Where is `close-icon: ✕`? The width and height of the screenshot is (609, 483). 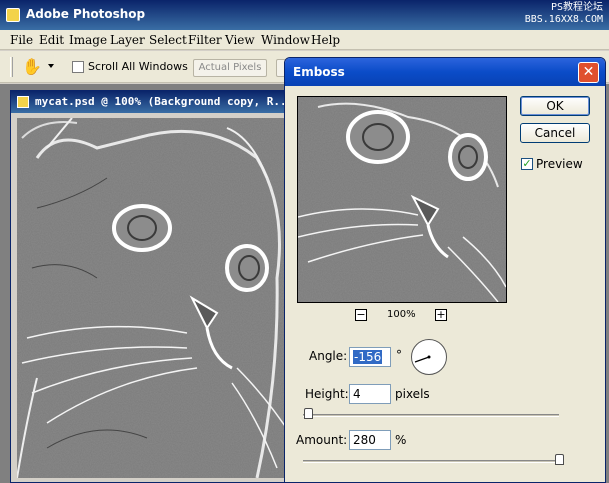
close-icon: ✕ is located at coordinates (588, 72).